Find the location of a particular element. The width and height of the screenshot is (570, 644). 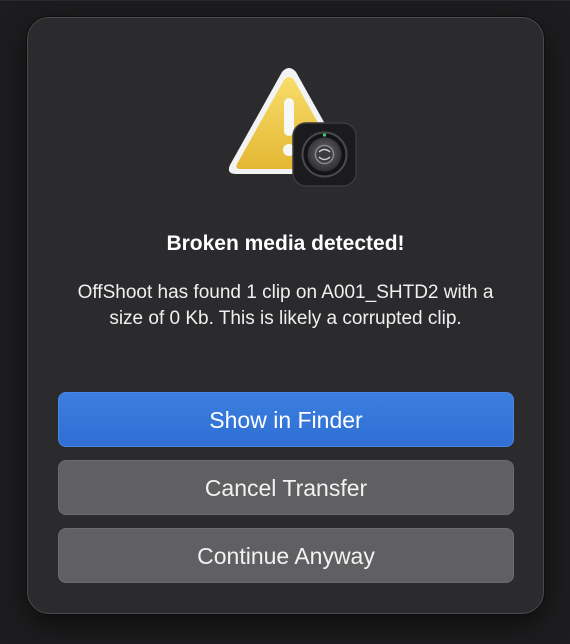

cancel-transfer-button: Cancel Transfer is located at coordinates (286, 487).